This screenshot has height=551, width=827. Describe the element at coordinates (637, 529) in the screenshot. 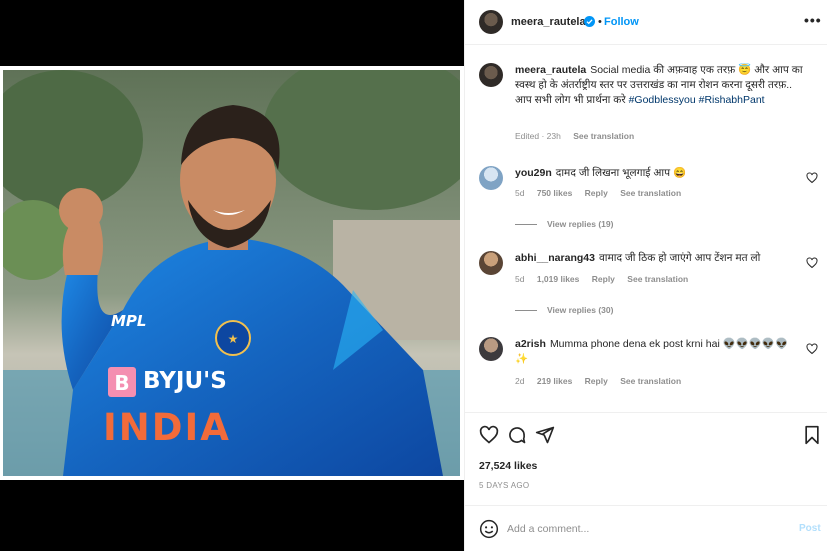

I see `comment-input` at that location.